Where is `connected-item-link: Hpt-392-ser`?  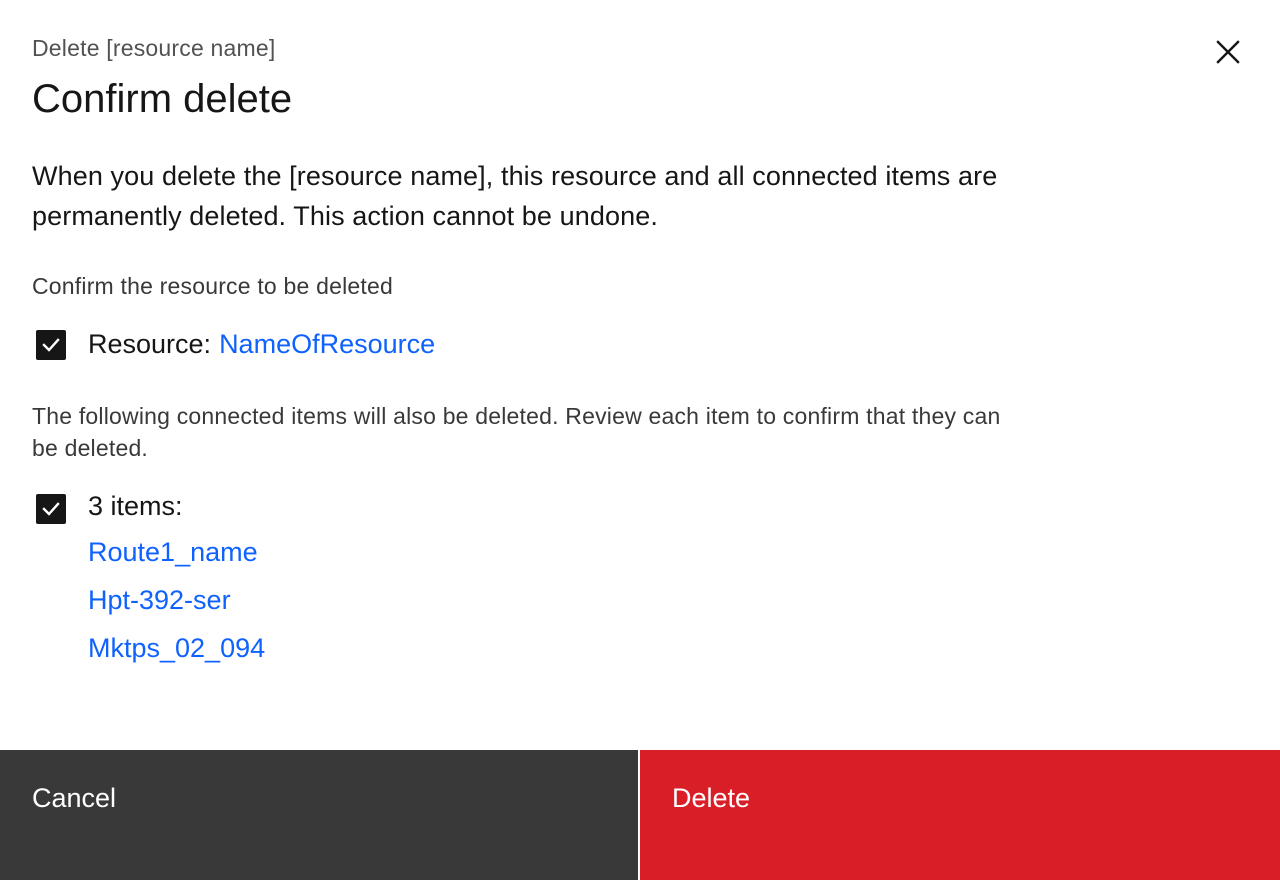 connected-item-link: Hpt-392-ser is located at coordinates (176, 600).